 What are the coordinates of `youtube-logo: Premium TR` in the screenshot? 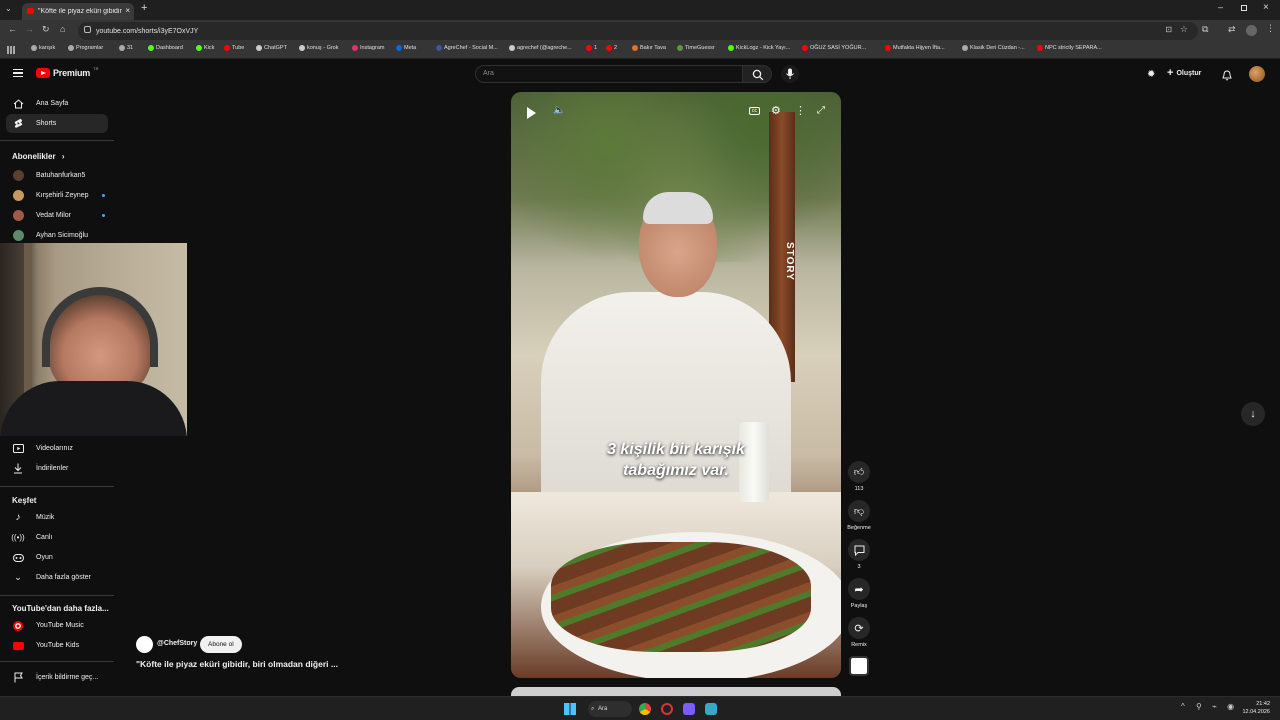 It's located at (67, 72).